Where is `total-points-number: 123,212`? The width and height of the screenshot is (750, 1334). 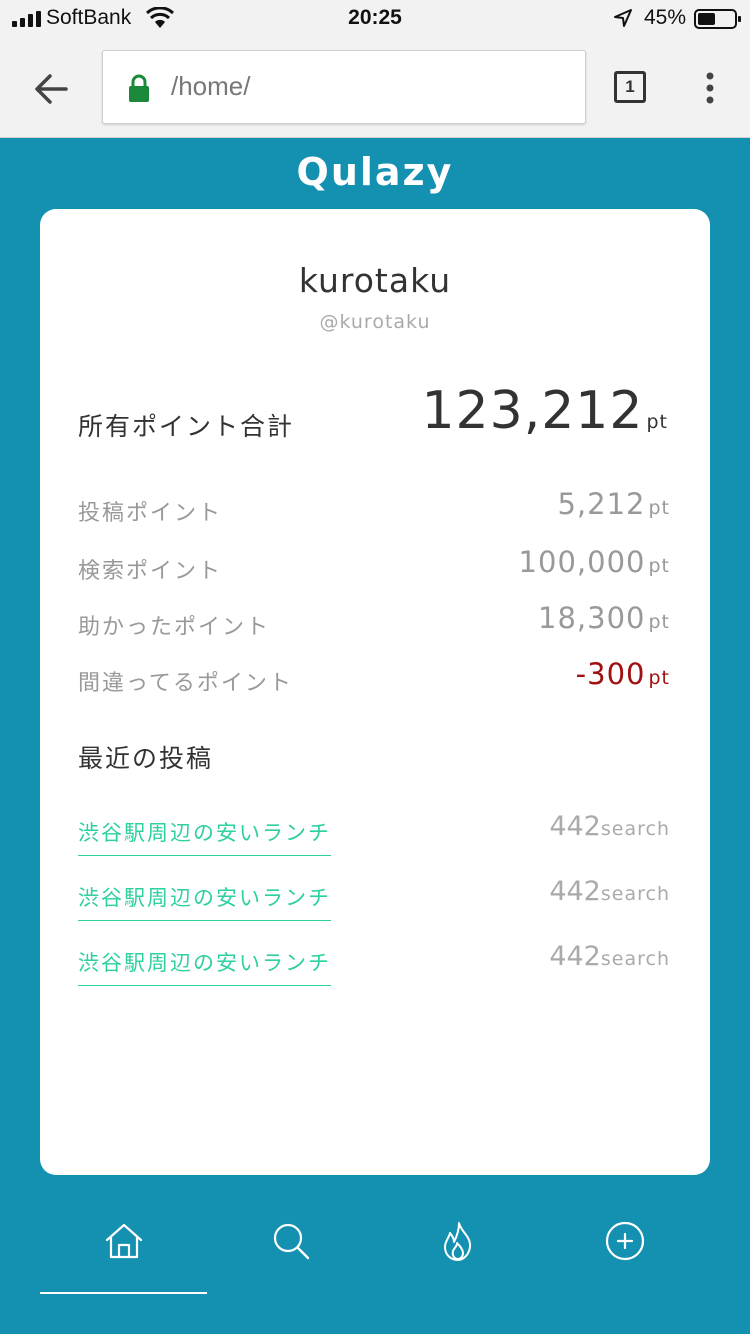 total-points-number: 123,212 is located at coordinates (532, 411).